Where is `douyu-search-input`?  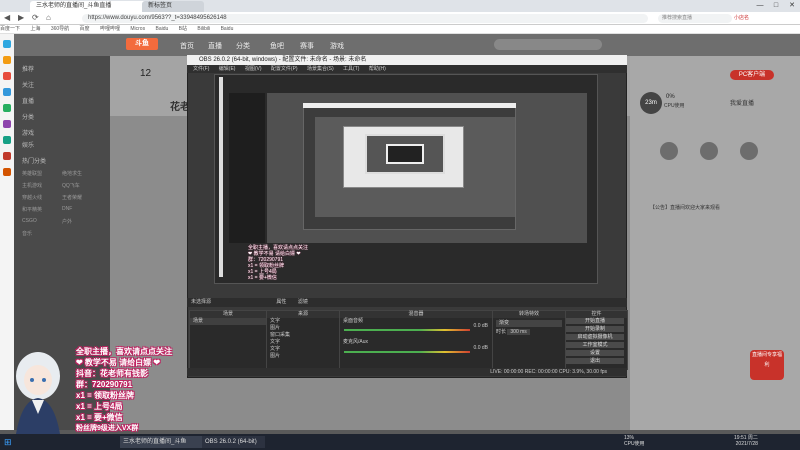 douyu-search-input is located at coordinates (548, 44).